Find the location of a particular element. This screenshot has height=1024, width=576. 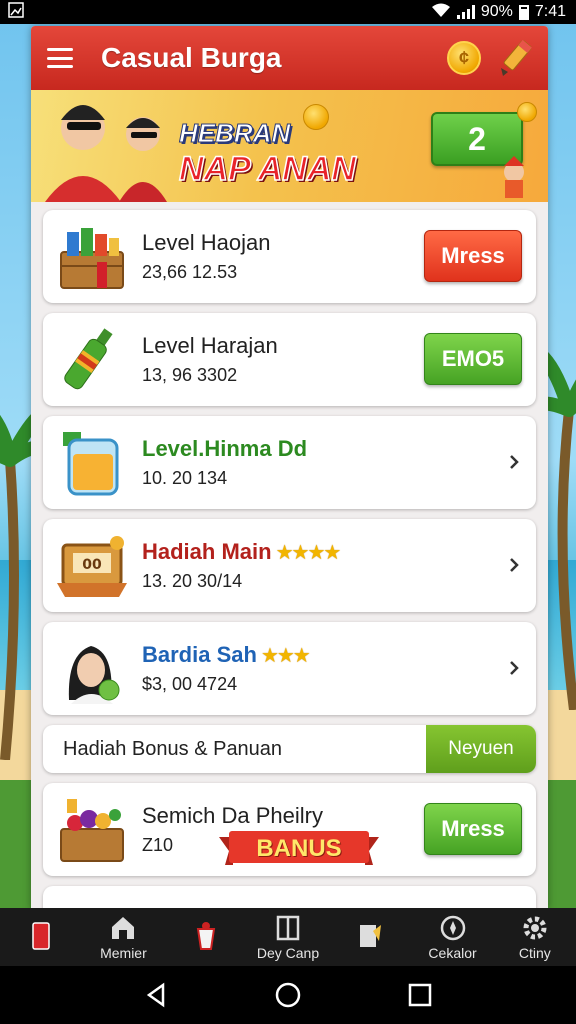

item-value: 23,66 12.53 is located at coordinates (190, 272).